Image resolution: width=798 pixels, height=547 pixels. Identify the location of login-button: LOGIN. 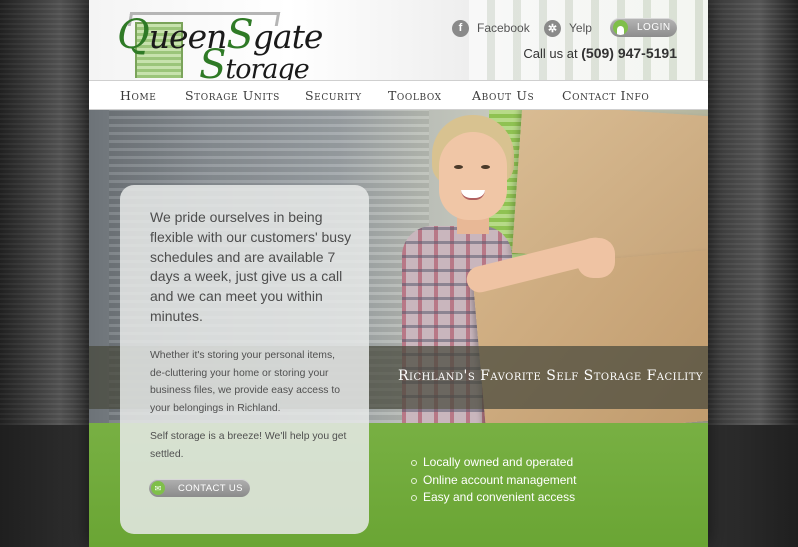
(643, 27).